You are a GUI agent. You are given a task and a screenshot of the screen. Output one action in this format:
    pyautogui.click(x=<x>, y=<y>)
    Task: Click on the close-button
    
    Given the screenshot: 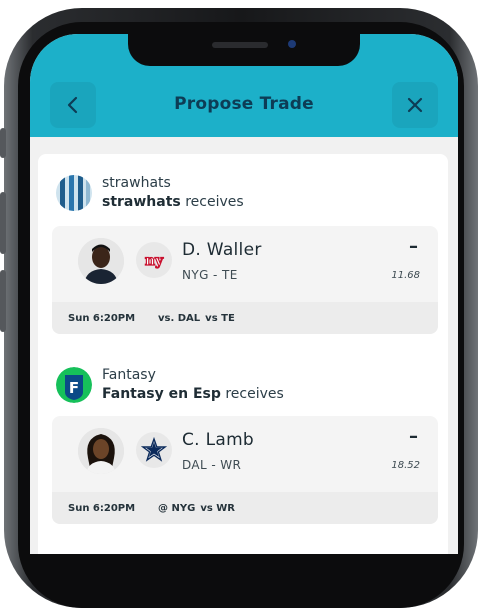 What is the action you would take?
    pyautogui.click(x=415, y=105)
    